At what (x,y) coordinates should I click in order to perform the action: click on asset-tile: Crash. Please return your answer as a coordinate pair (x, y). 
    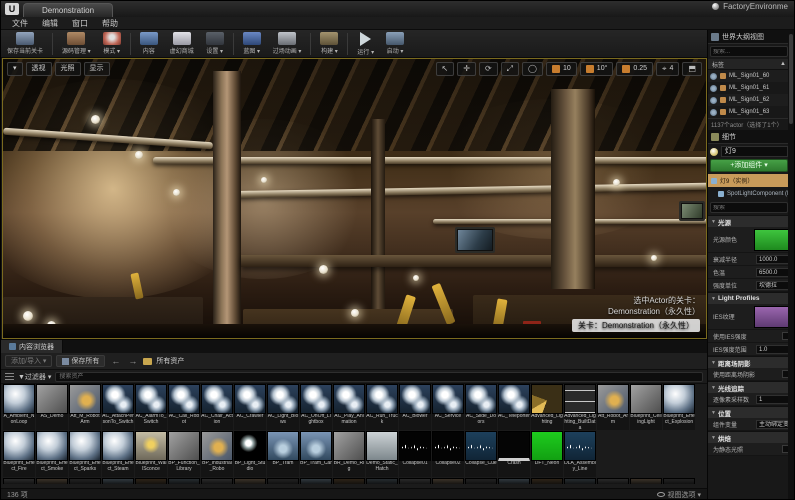
    Looking at the image, I should click on (514, 454).